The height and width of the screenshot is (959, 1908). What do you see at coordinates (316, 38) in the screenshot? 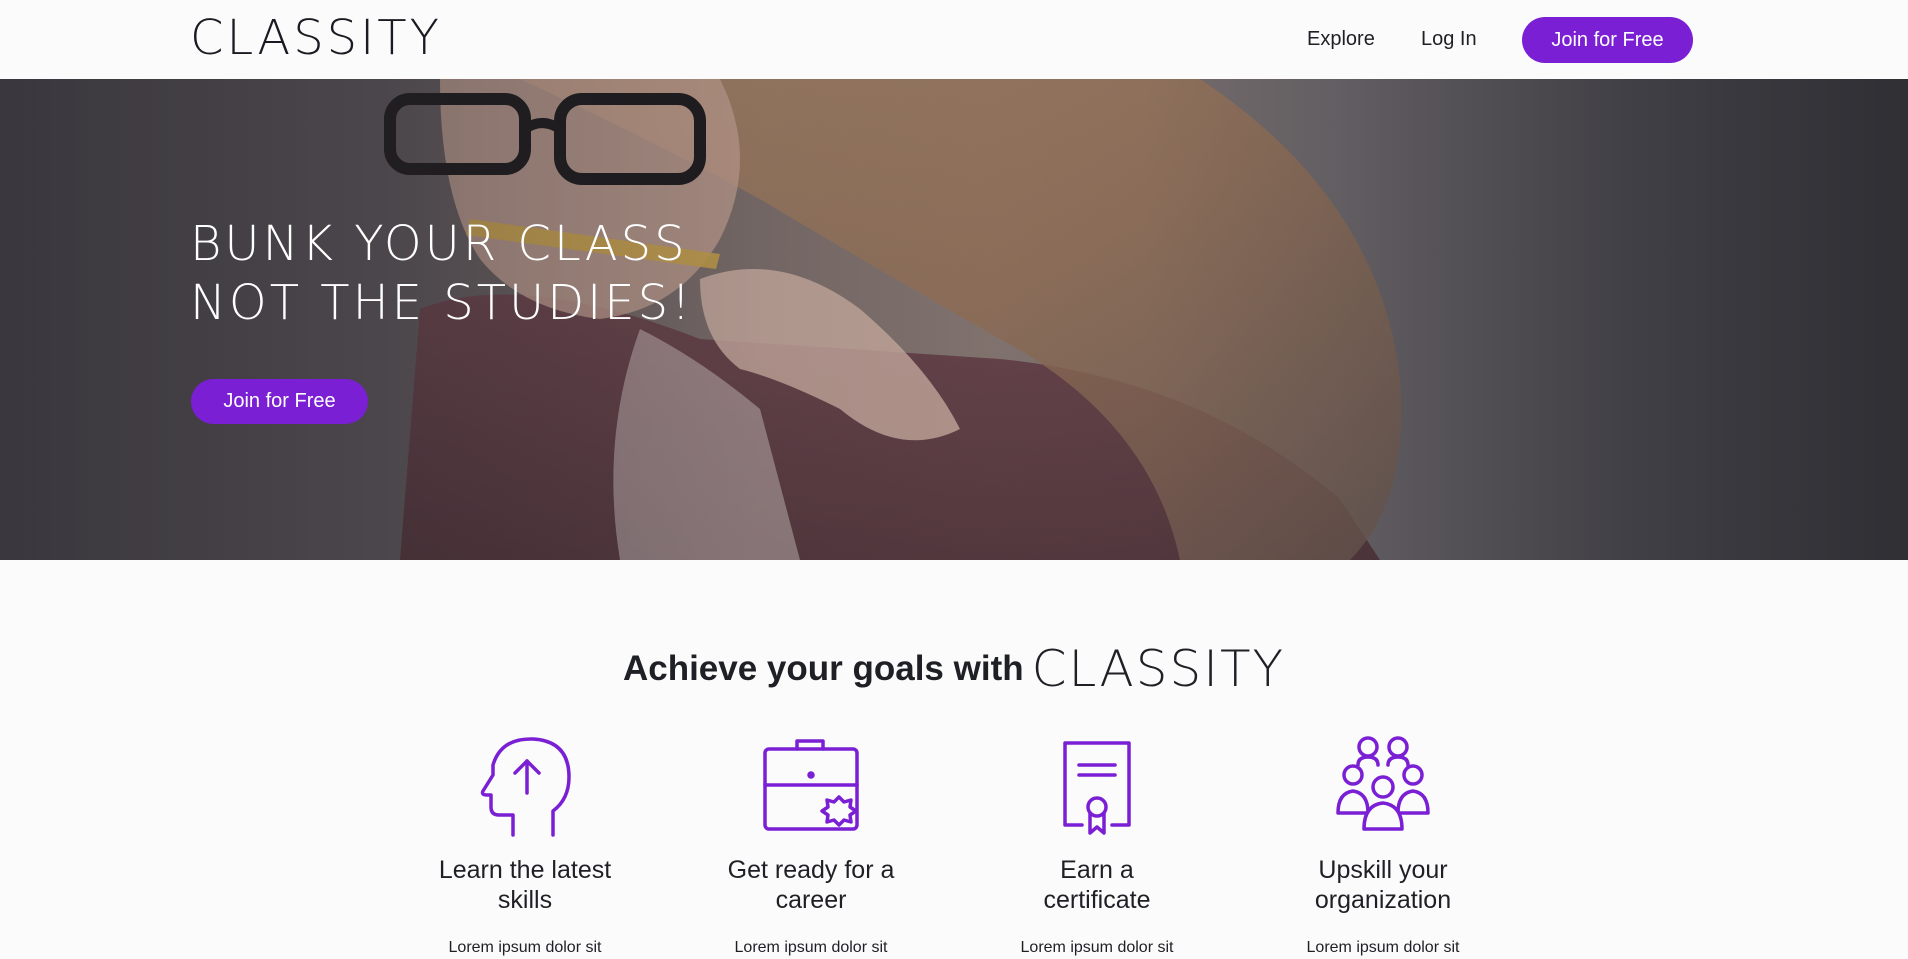
I see `logo: CLASSITY` at bounding box center [316, 38].